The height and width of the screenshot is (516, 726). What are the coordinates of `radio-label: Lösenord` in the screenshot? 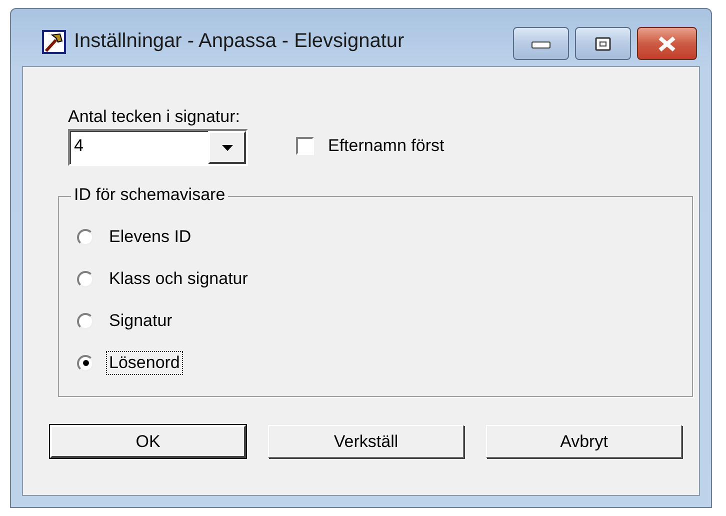 It's located at (144, 363).